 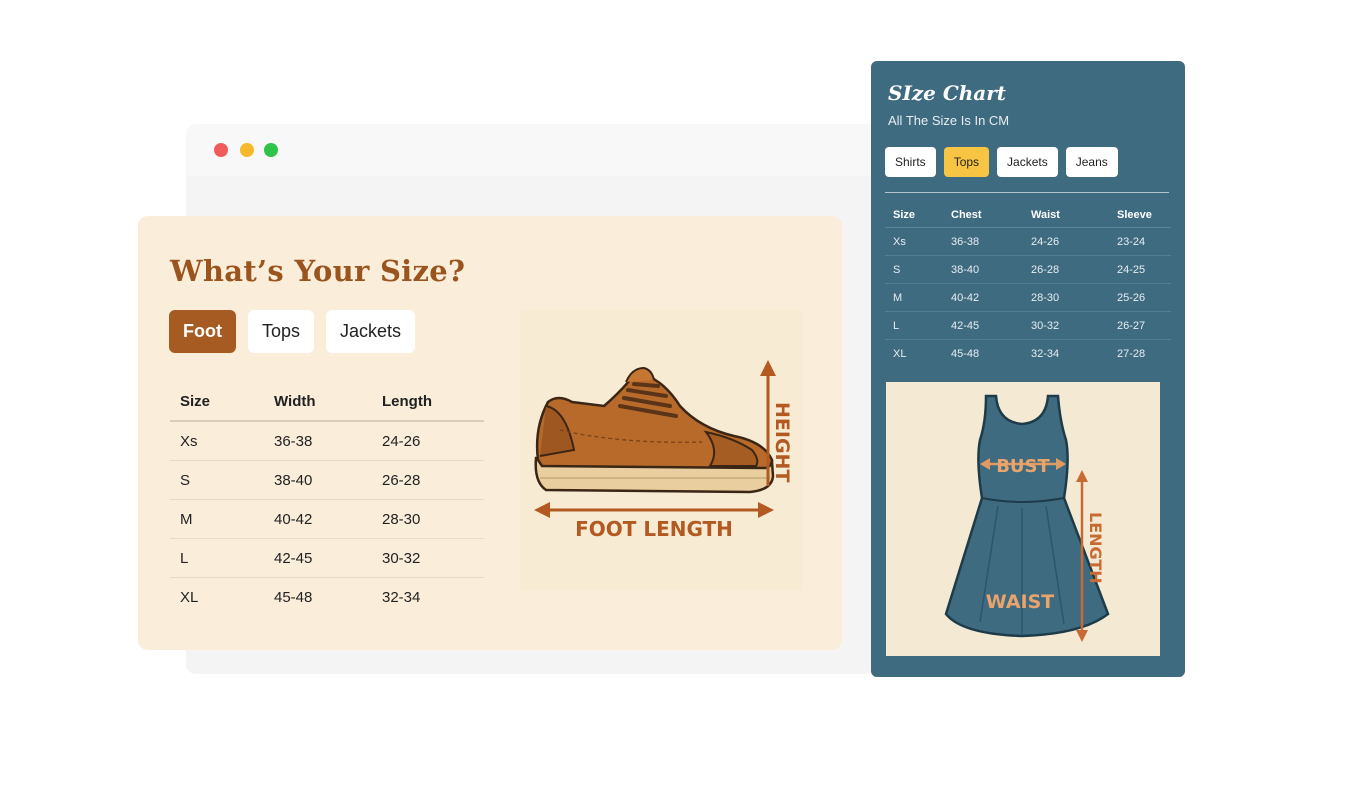 I want to click on cell-width: 42-45, so click(x=293, y=558).